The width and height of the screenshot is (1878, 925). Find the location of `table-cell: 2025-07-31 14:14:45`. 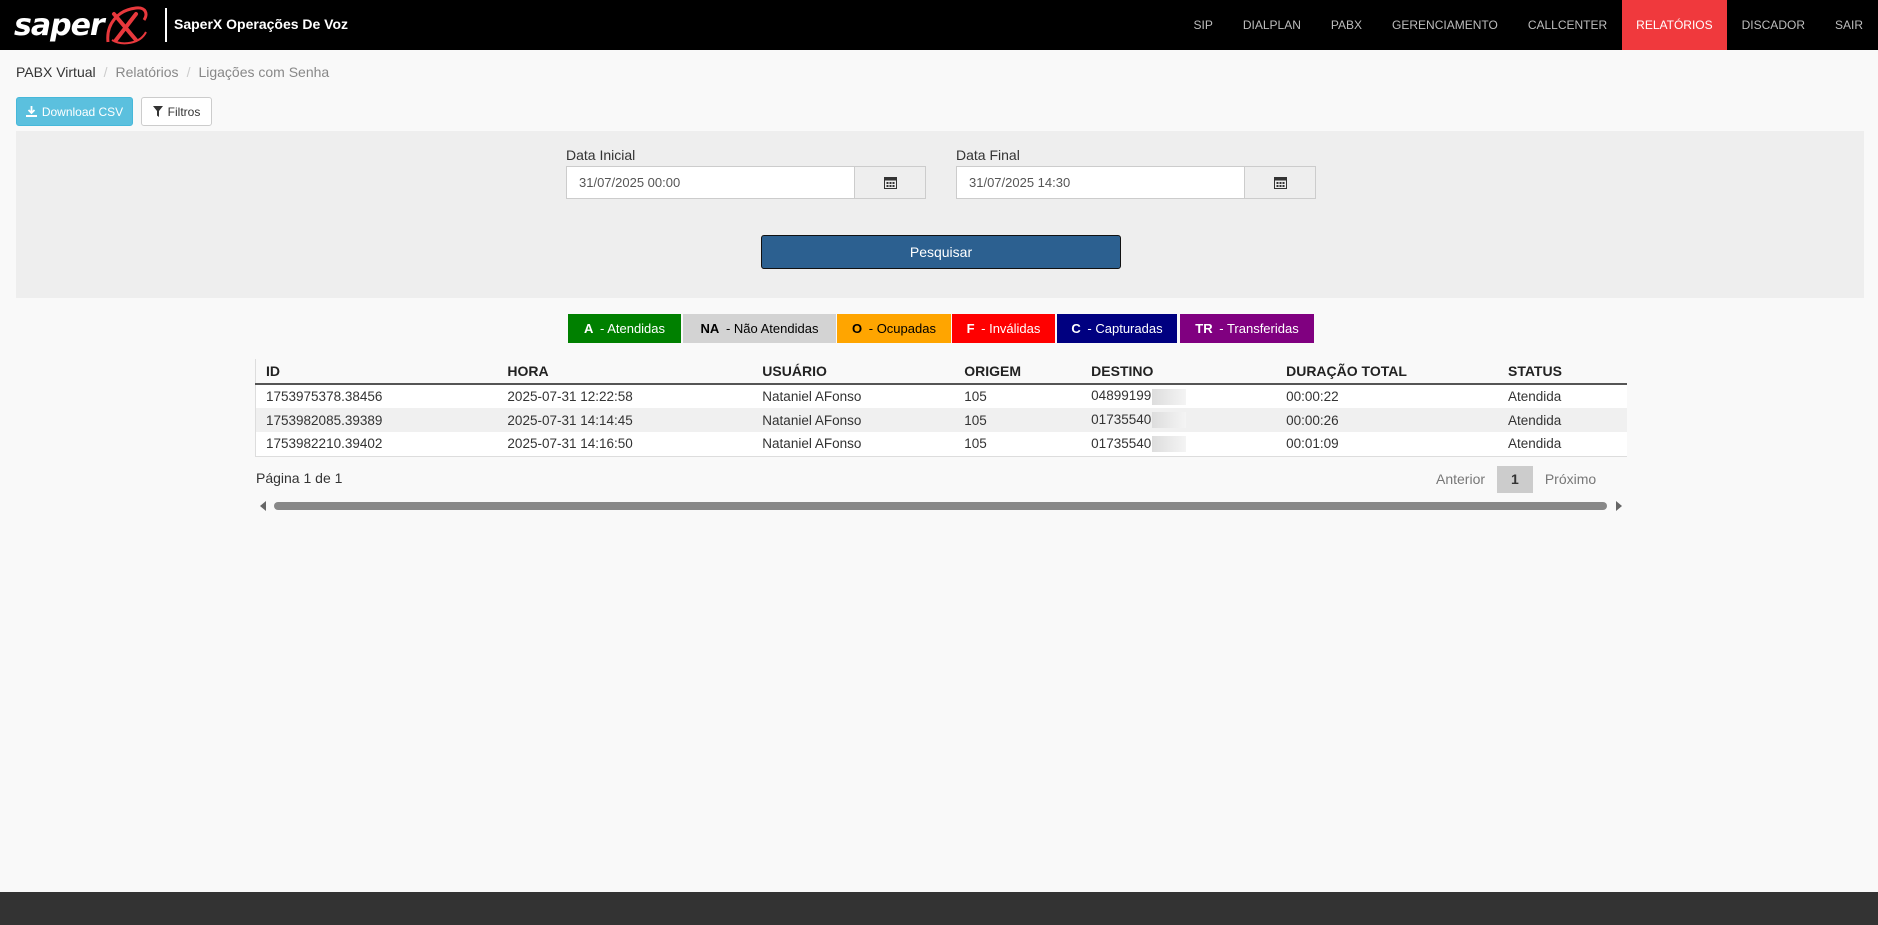

table-cell: 2025-07-31 14:14:45 is located at coordinates (625, 420).